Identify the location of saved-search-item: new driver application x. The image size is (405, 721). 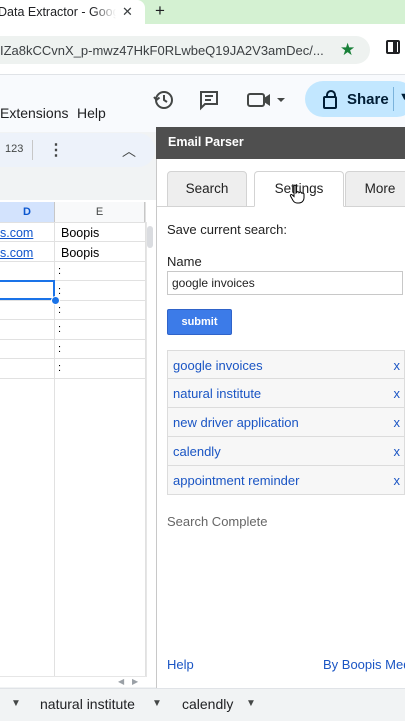
(286, 422).